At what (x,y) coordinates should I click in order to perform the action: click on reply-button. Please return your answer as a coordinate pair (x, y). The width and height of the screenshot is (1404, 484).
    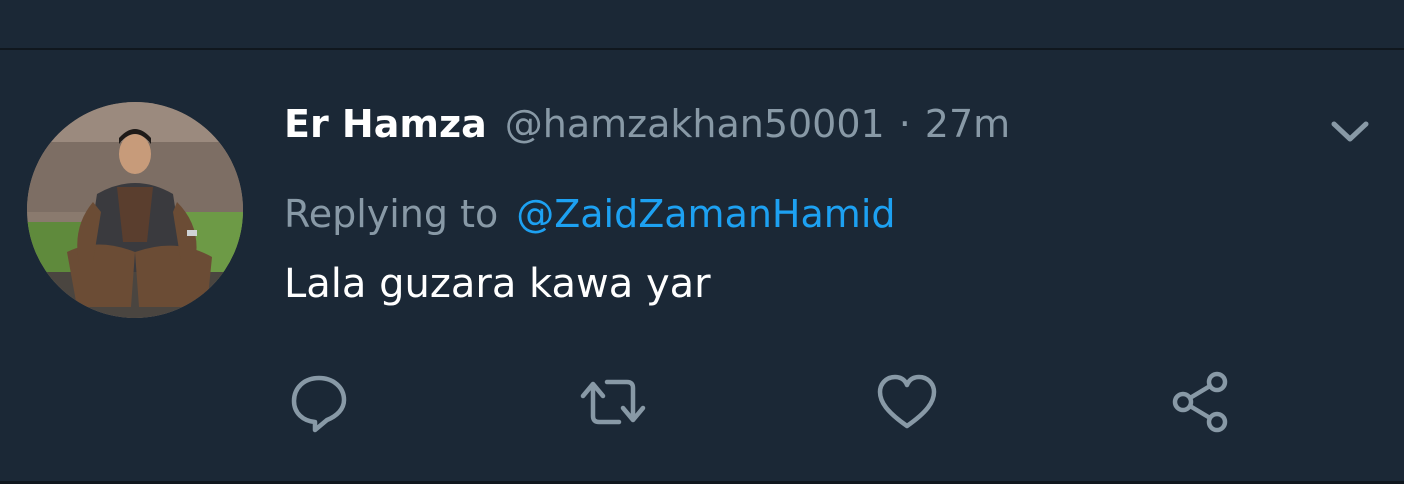
    Looking at the image, I should click on (319, 402).